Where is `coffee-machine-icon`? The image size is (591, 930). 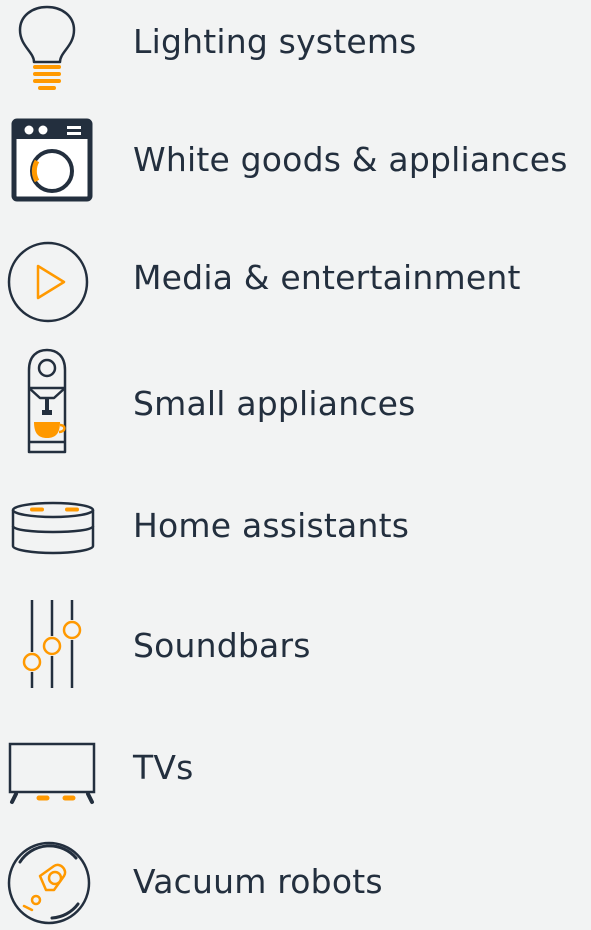
coffee-machine-icon is located at coordinates (55, 401).